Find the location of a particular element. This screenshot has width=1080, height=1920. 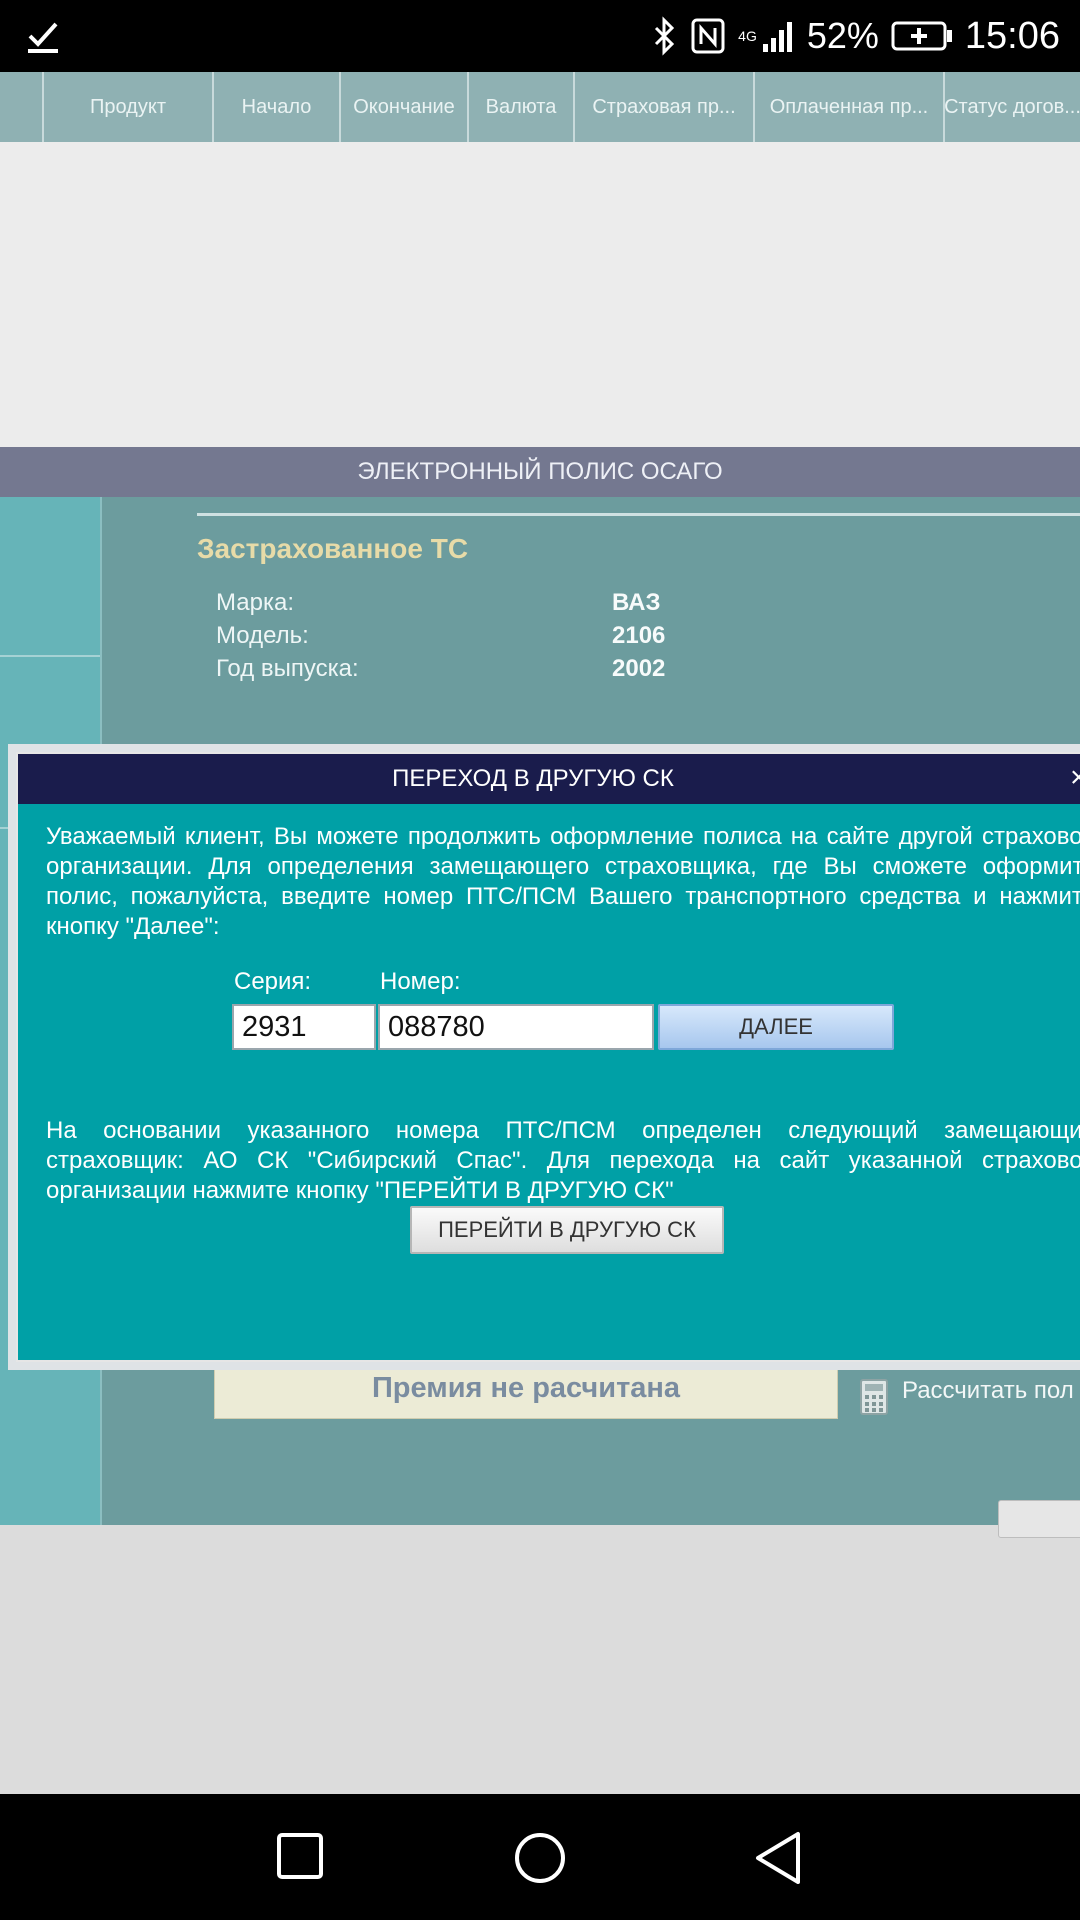

table-header-spacer is located at coordinates (21, 107).